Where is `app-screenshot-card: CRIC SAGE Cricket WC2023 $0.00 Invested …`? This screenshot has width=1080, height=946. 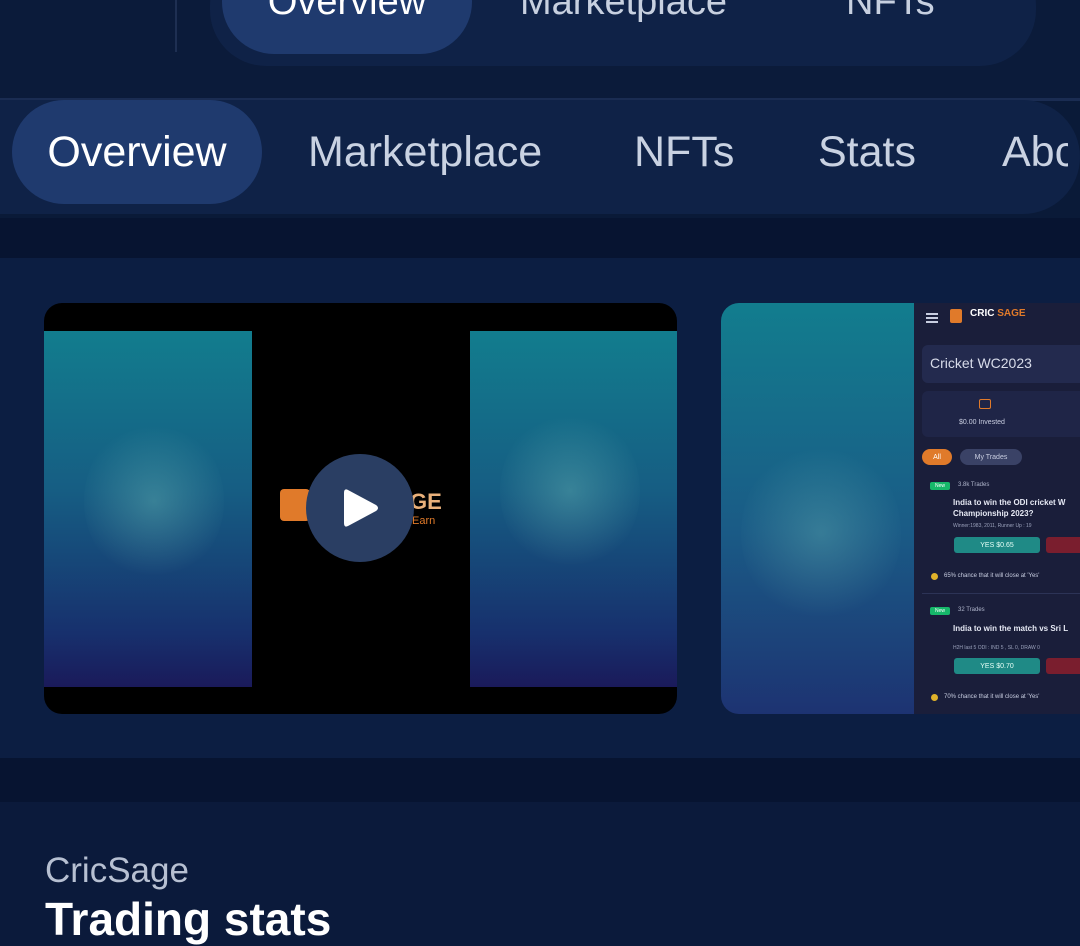
app-screenshot-card: CRIC SAGE Cricket WC2023 $0.00 Invested … is located at coordinates (900, 508).